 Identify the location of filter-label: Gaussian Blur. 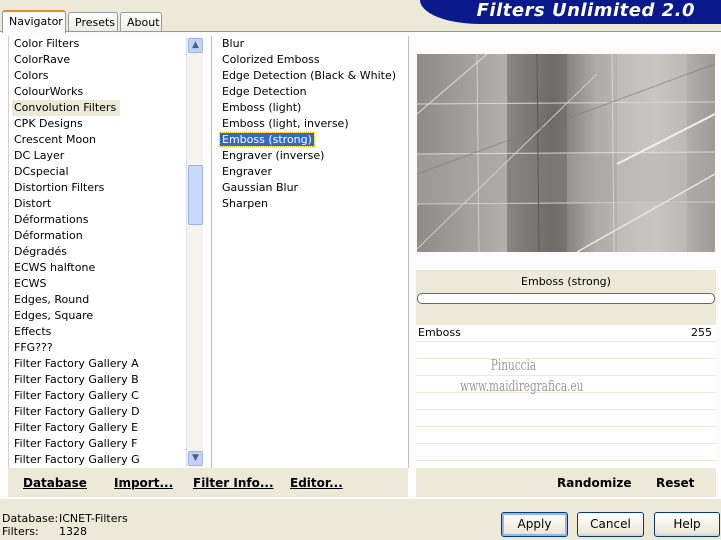
(260, 187).